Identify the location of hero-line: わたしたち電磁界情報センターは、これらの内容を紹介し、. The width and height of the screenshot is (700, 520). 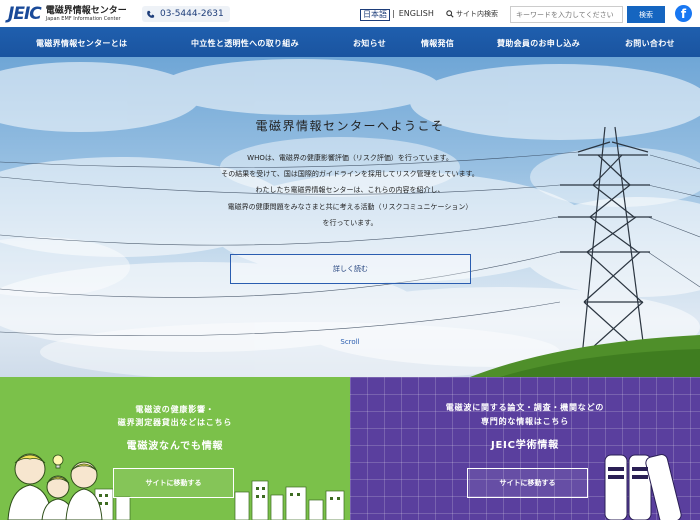
(350, 190).